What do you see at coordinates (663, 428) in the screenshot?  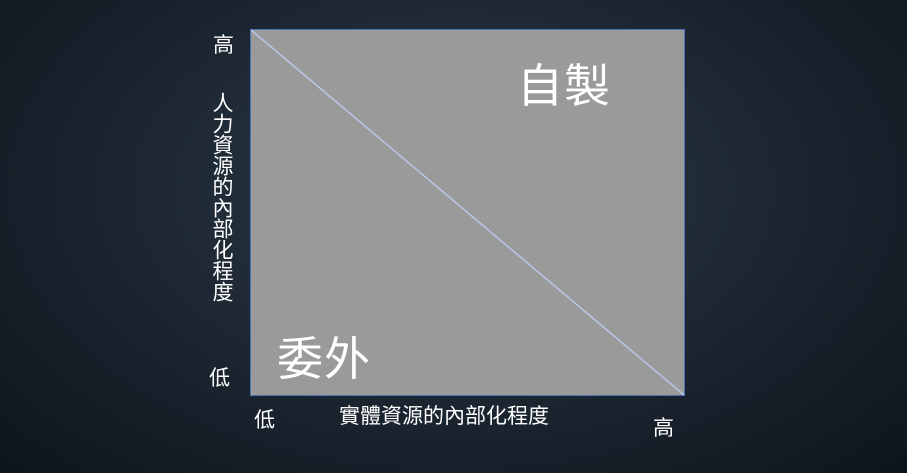 I see `x-axis-high-label: 高` at bounding box center [663, 428].